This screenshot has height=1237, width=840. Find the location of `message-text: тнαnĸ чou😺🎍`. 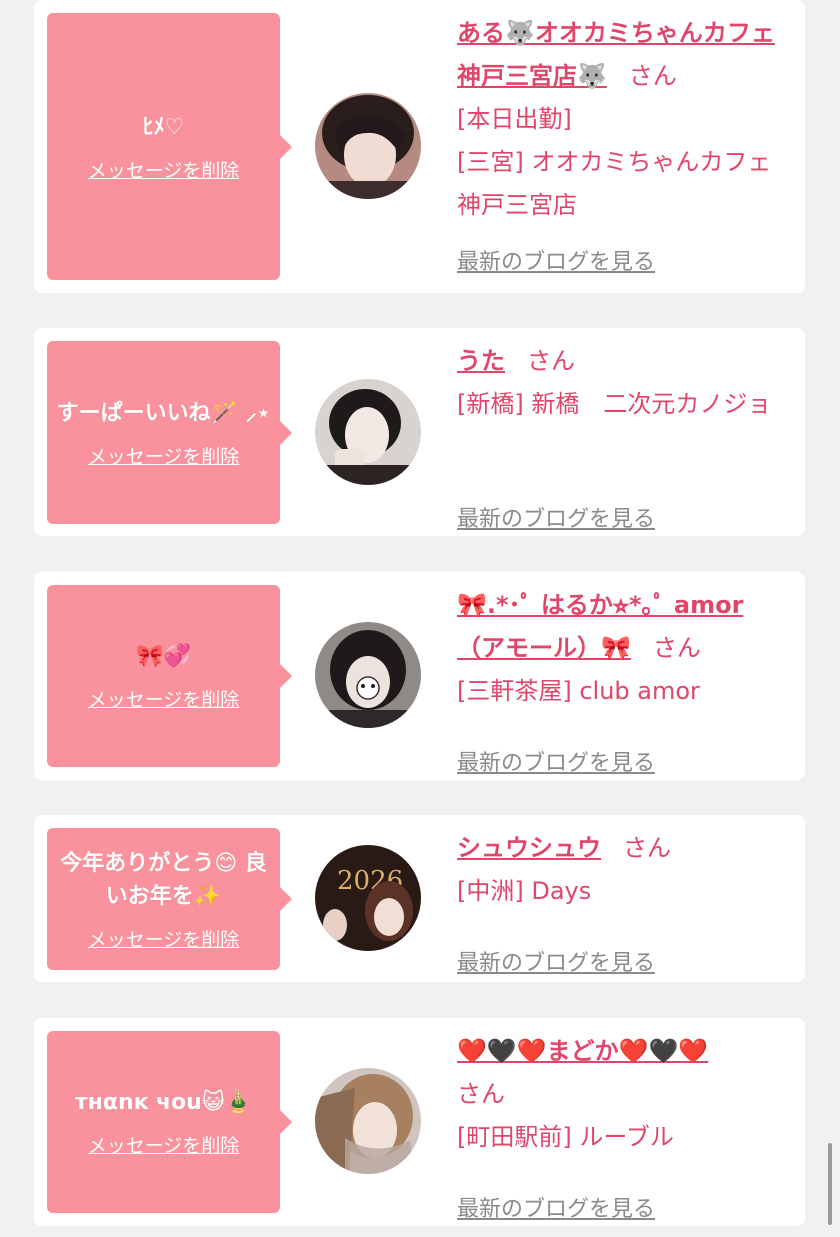

message-text: тнαnĸ чou😺🎍 is located at coordinates (163, 1102).